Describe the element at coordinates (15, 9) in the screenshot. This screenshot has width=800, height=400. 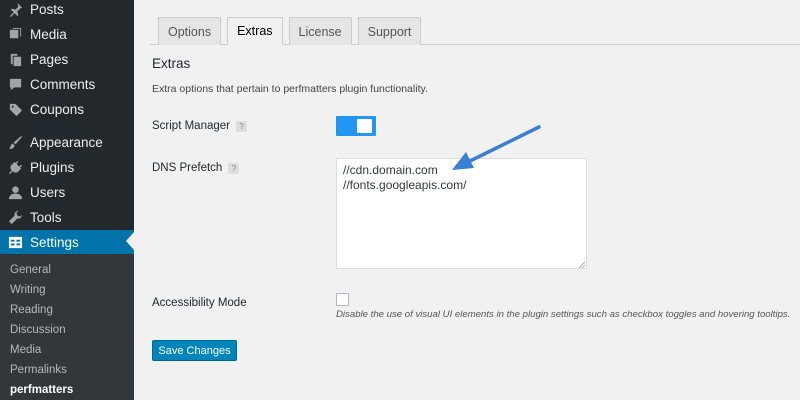
I see `pin-icon` at that location.